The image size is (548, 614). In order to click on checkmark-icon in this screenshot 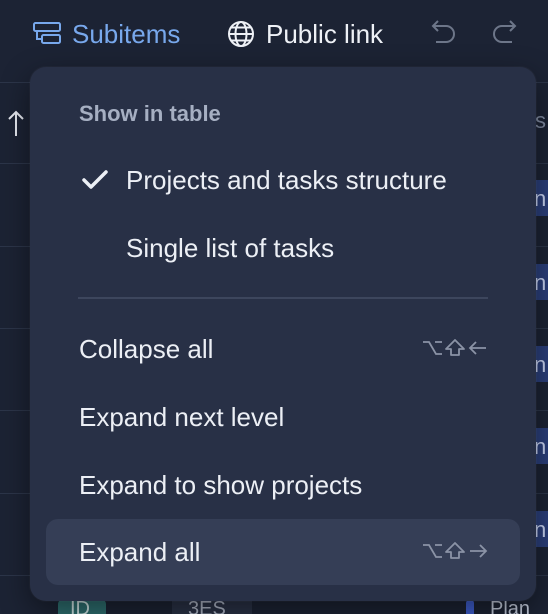, I will do `click(95, 179)`.